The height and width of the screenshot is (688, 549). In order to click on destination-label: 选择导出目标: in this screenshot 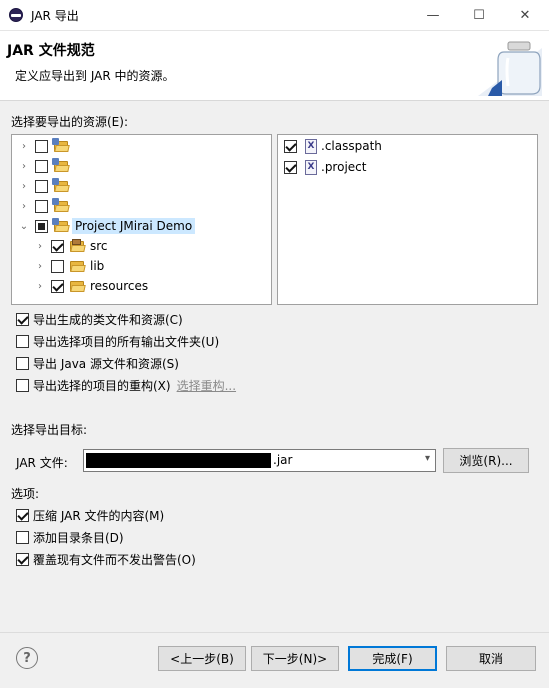, I will do `click(49, 430)`.